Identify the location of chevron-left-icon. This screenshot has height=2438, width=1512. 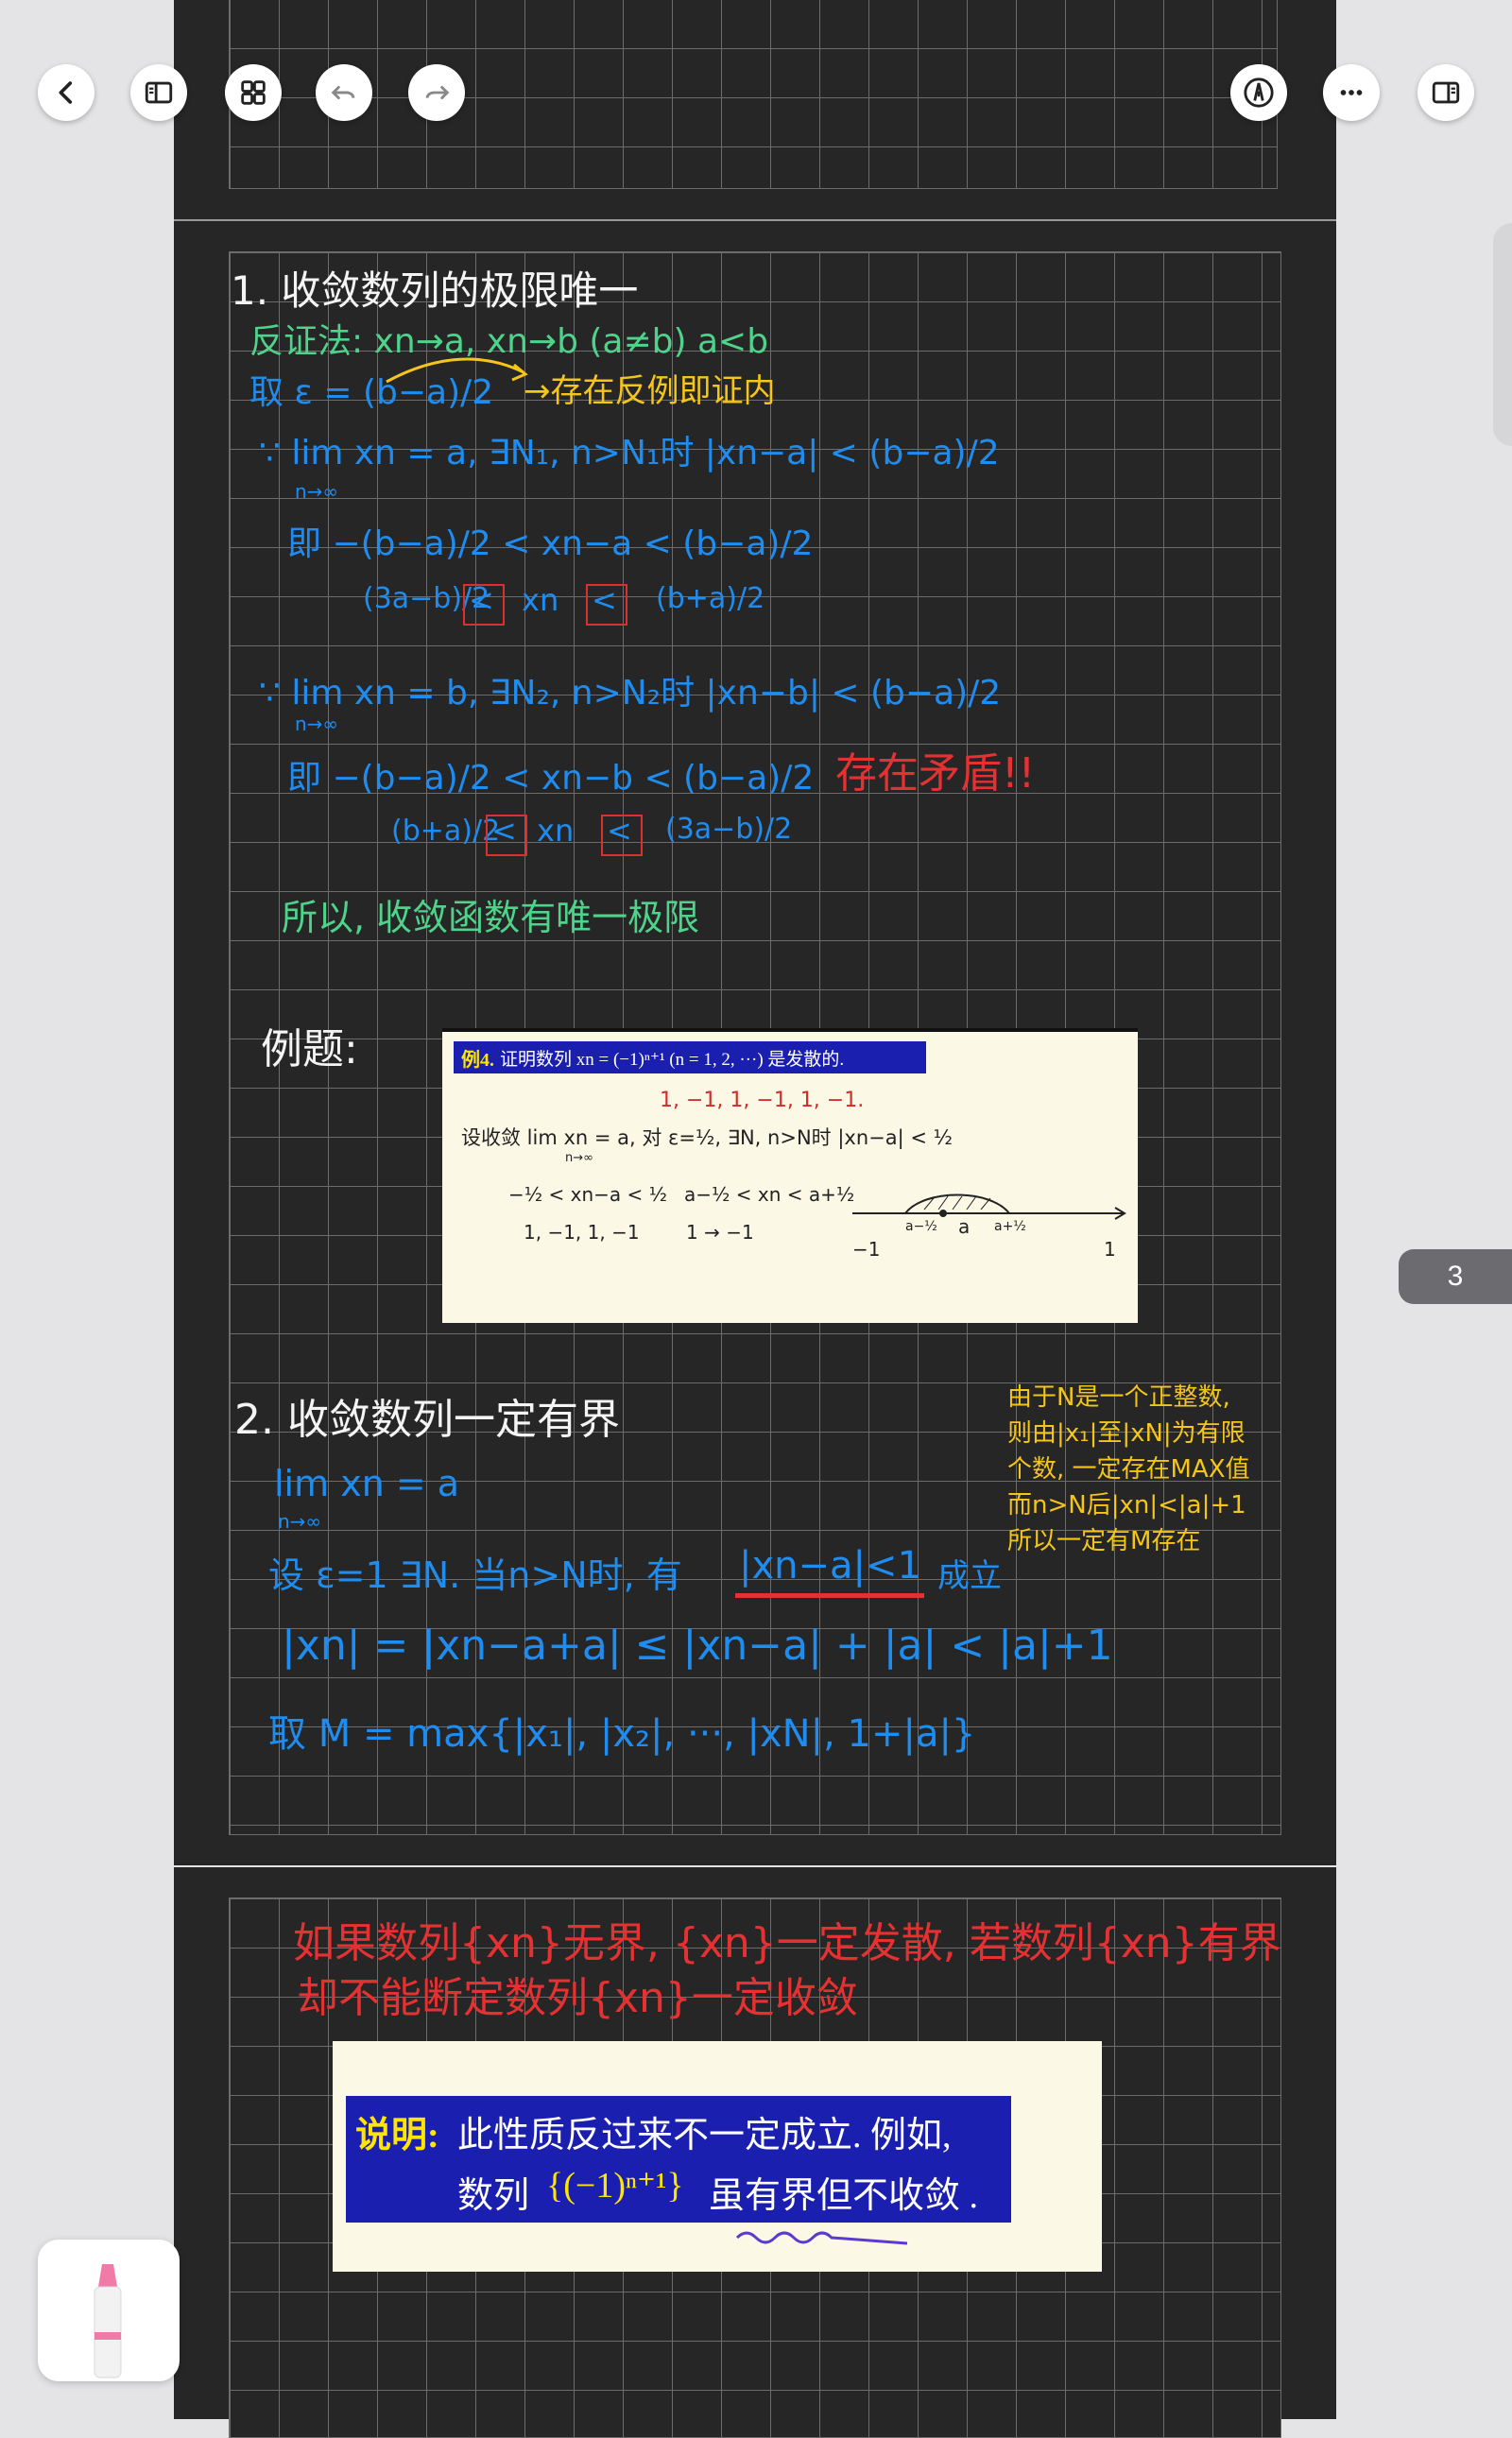
(66, 92).